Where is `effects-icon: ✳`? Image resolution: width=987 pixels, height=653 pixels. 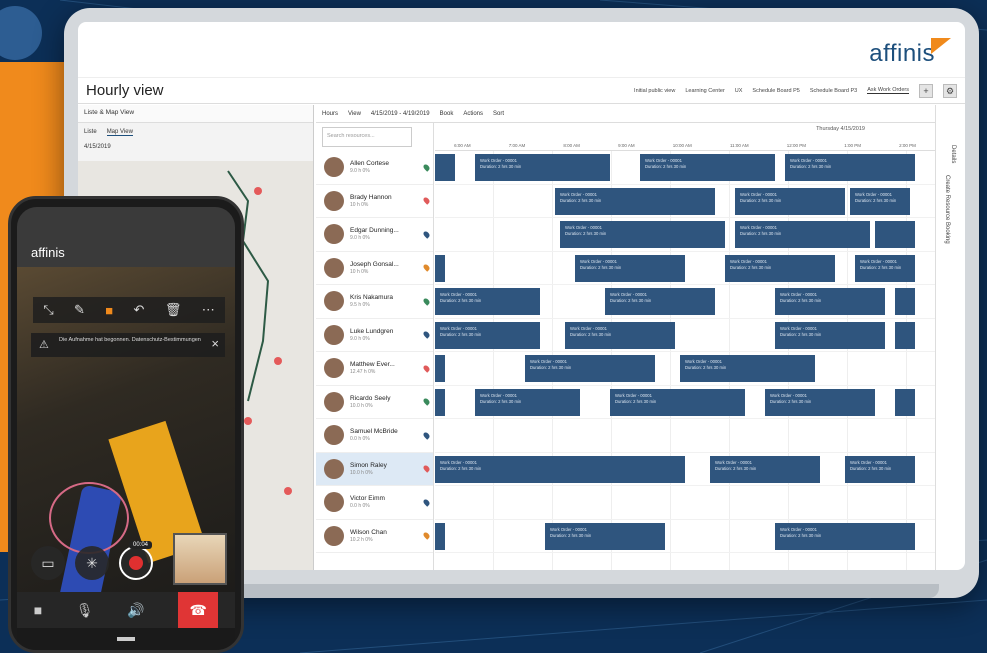 effects-icon: ✳ is located at coordinates (92, 563).